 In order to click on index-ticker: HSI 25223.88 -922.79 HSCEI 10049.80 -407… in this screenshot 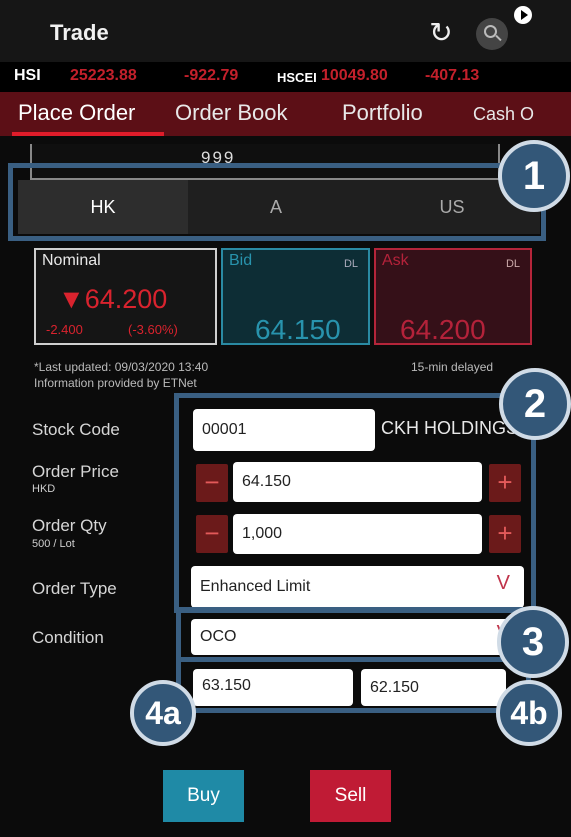, I will do `click(285, 77)`.